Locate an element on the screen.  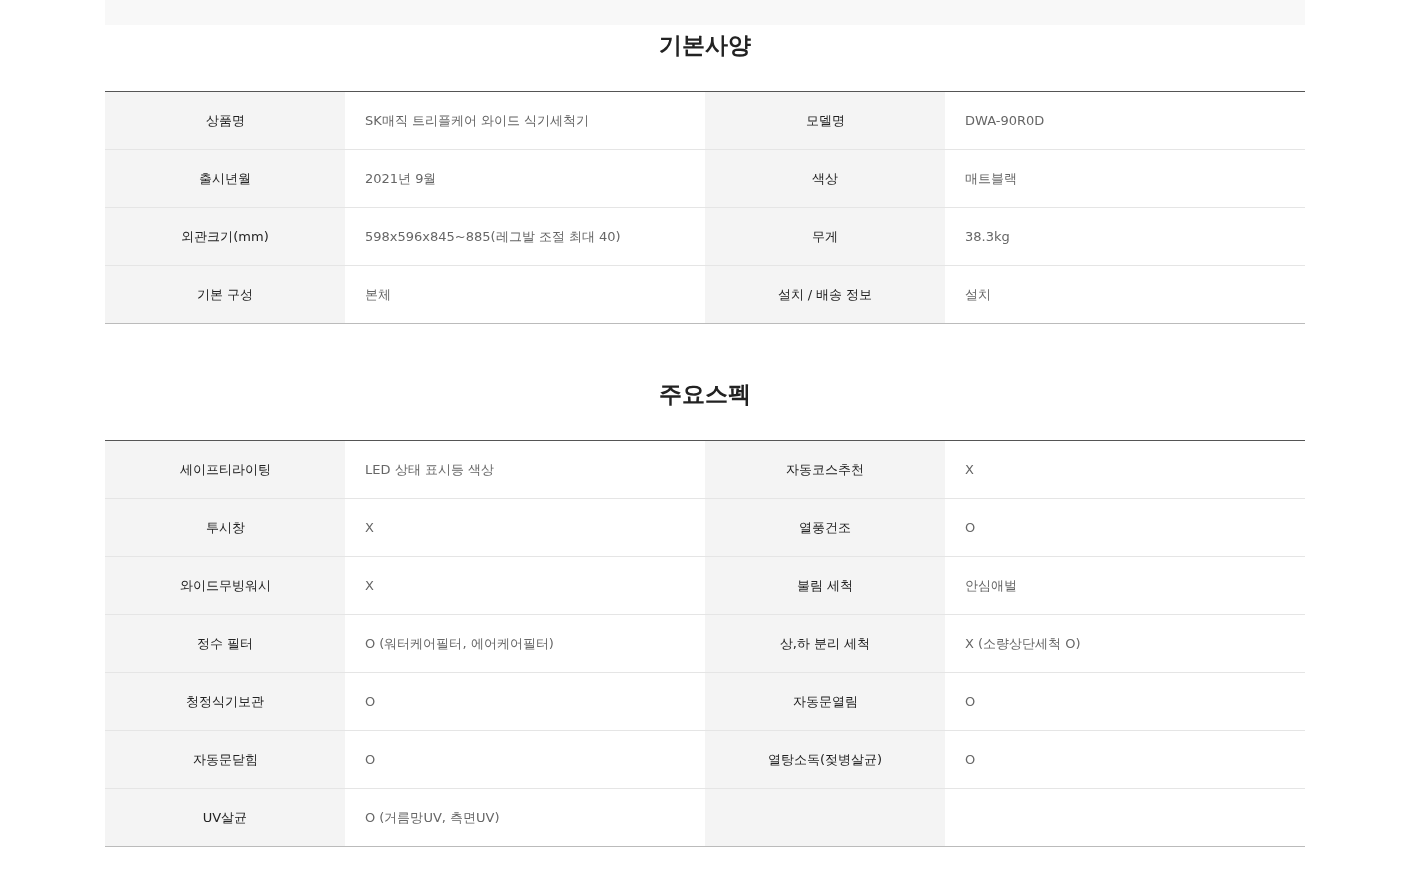
spec-label: 설치 / 배송 정보 is located at coordinates (825, 294).